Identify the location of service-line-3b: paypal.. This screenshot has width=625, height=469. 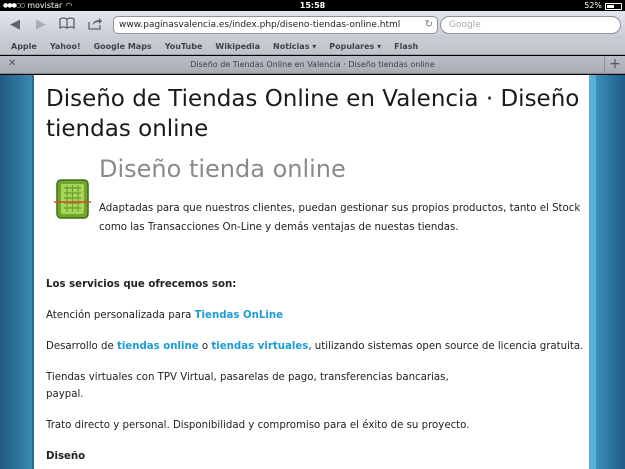
(65, 394).